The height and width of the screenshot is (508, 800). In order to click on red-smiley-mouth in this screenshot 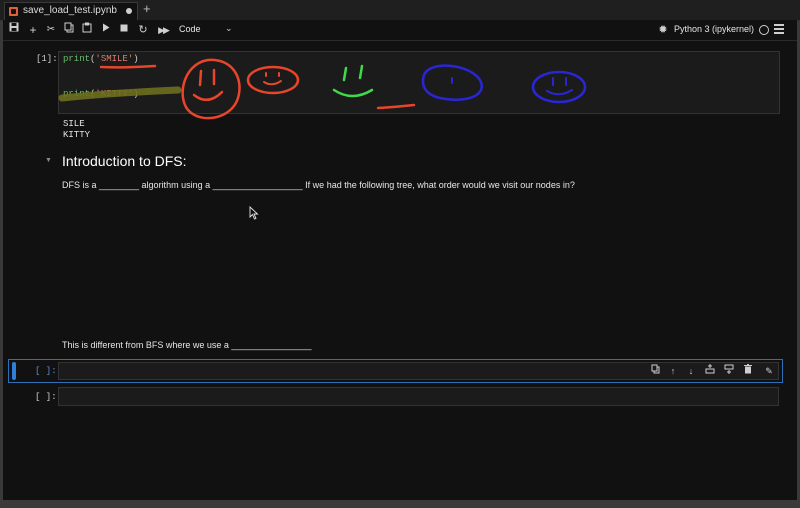, I will do `click(208, 95)`.